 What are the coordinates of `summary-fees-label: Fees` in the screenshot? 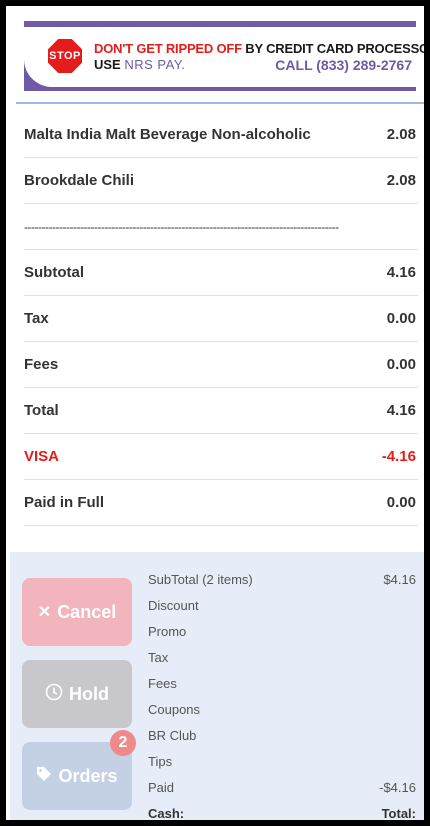 It's located at (162, 683).